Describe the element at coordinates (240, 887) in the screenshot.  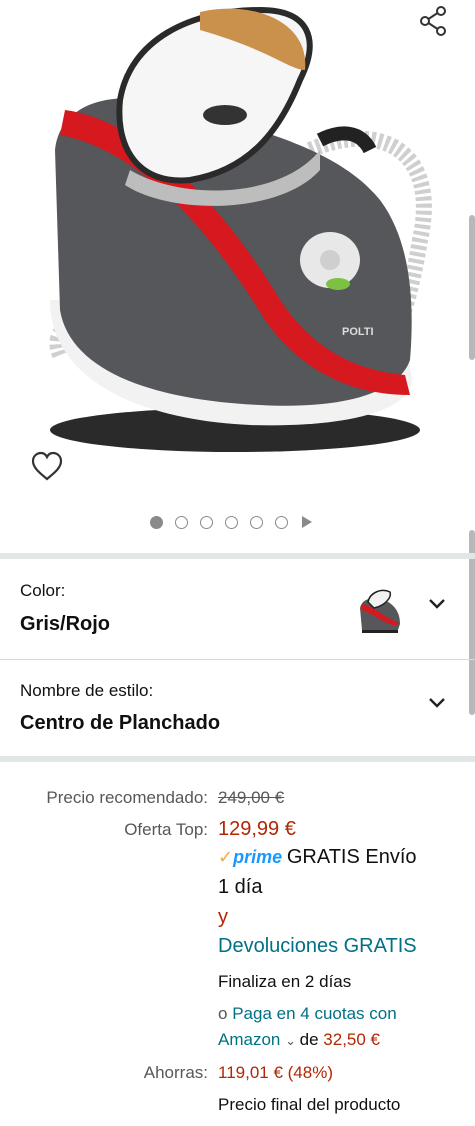
I see `delivery-text-2: 1 día` at that location.